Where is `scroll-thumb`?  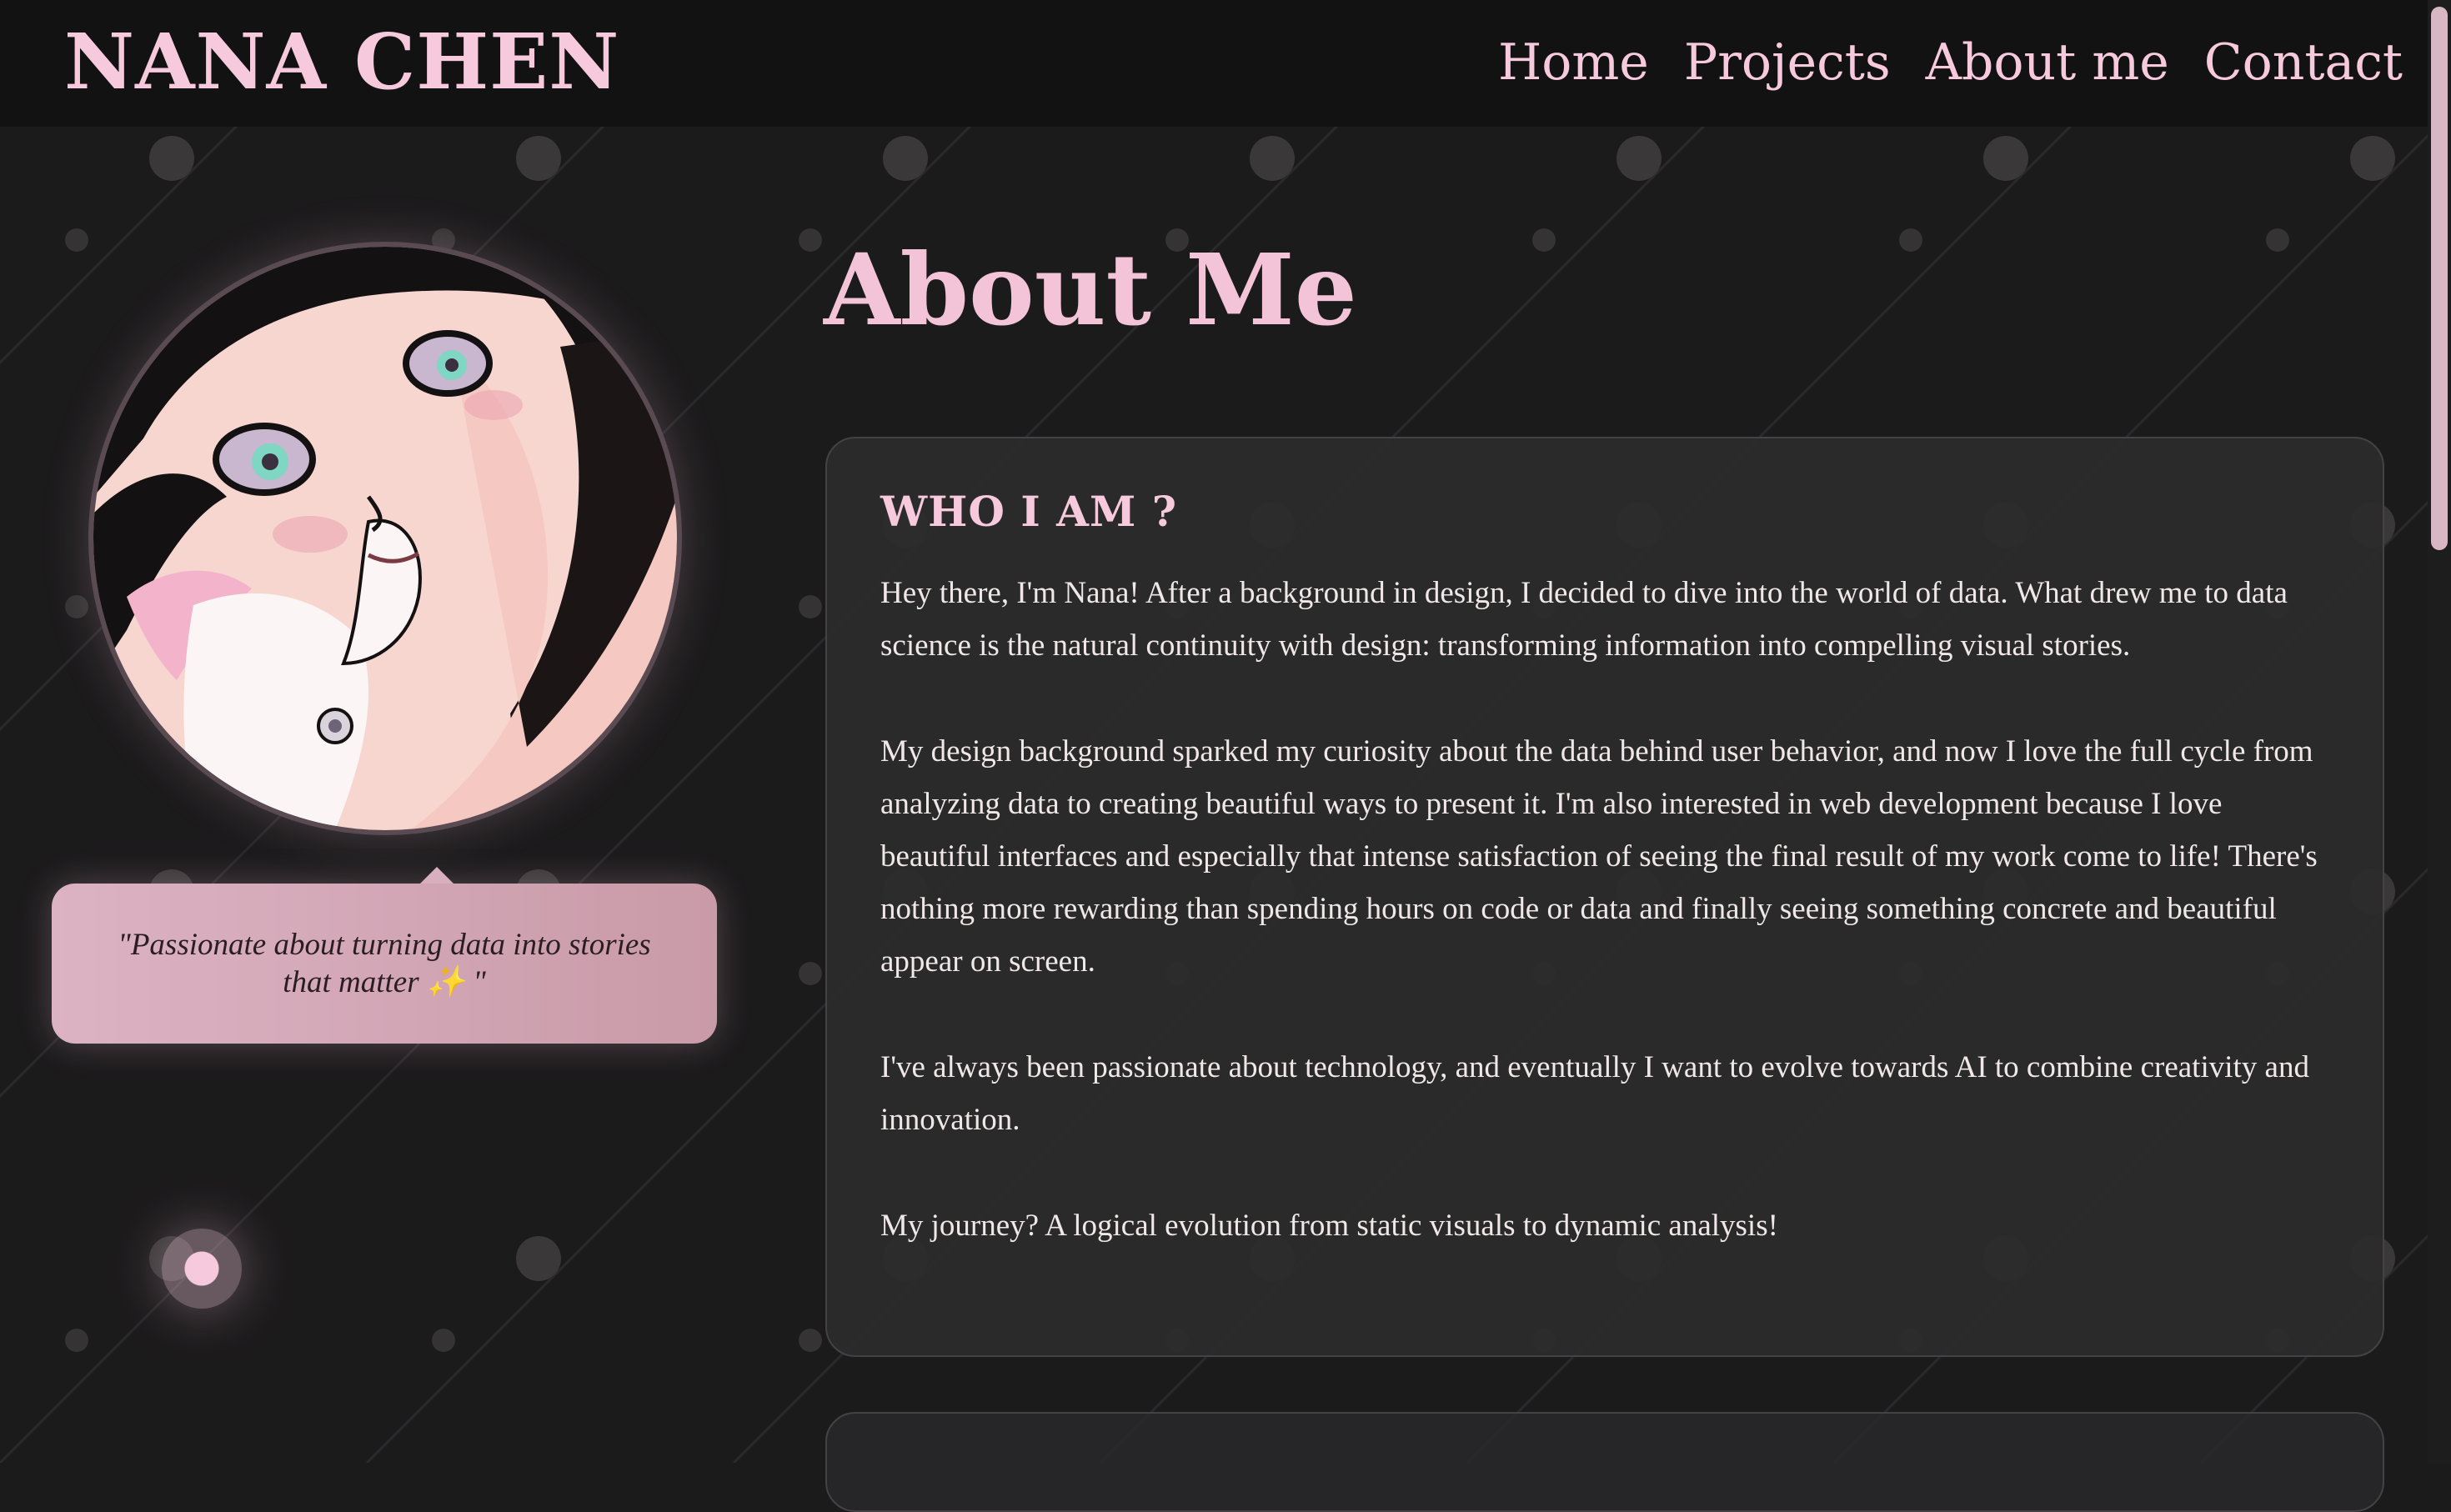 scroll-thumb is located at coordinates (2440, 278).